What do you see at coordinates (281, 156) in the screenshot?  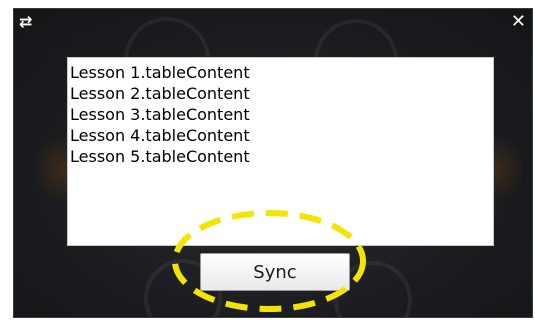 I see `list-item: Lesson 5.tableContent` at bounding box center [281, 156].